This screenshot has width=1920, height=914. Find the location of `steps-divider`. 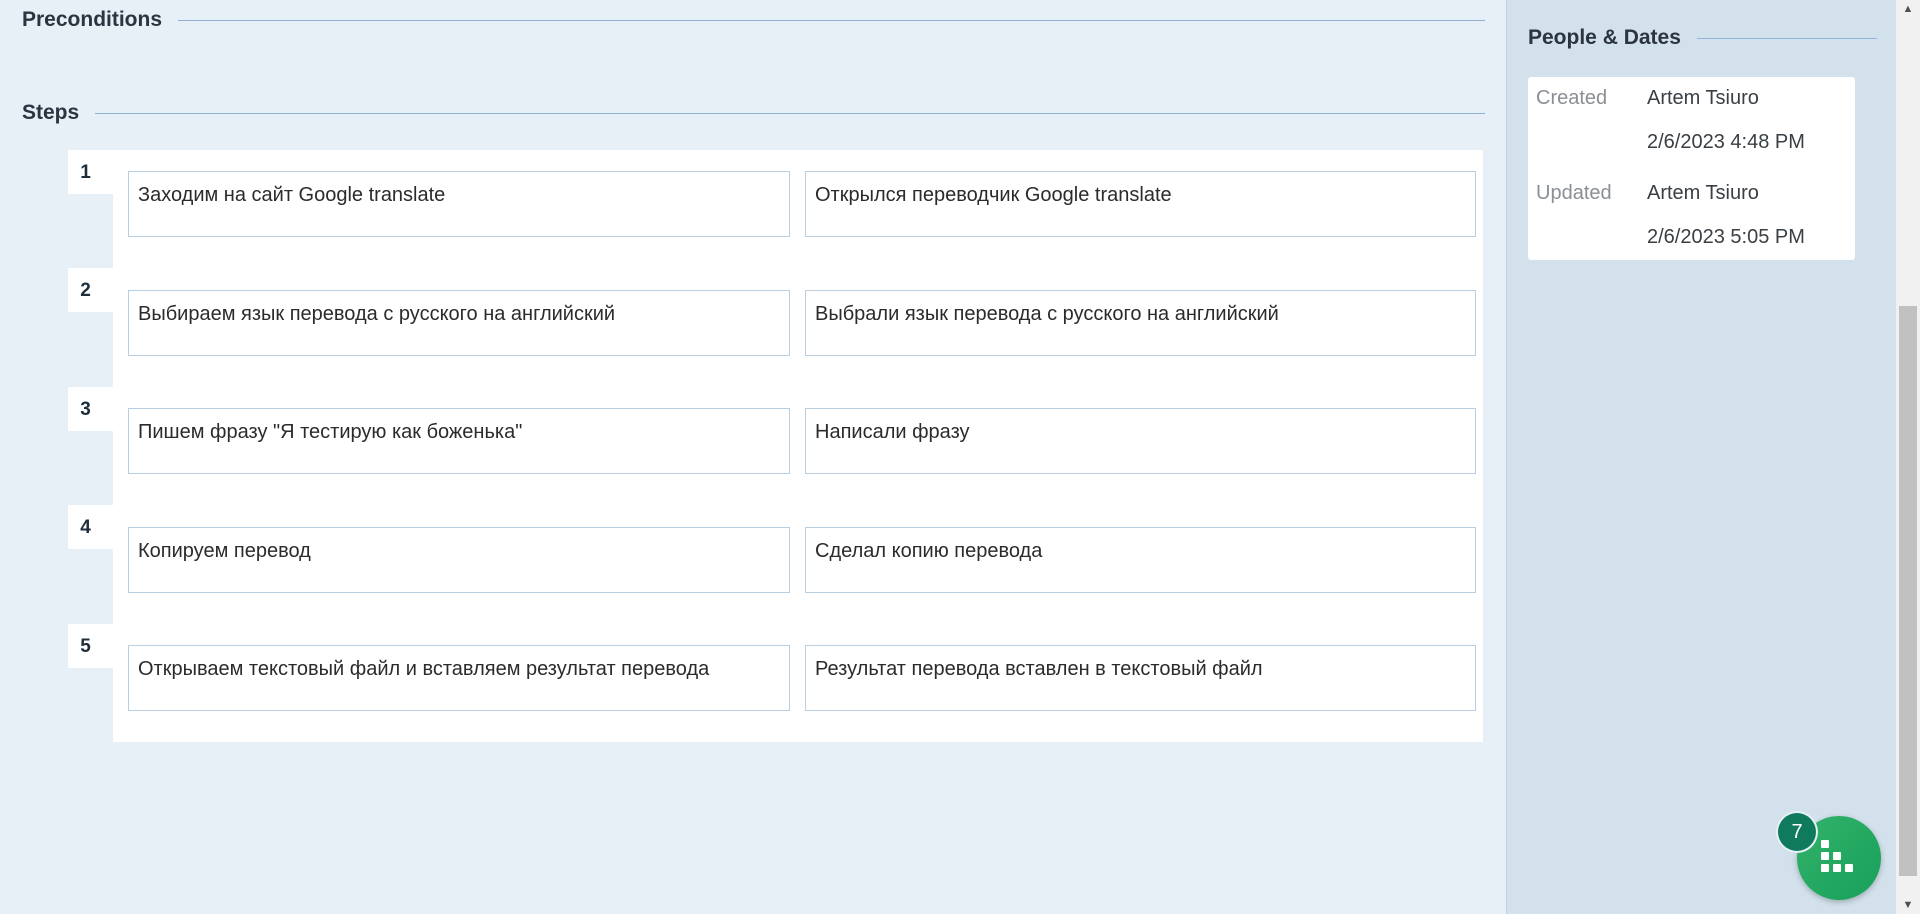

steps-divider is located at coordinates (790, 113).